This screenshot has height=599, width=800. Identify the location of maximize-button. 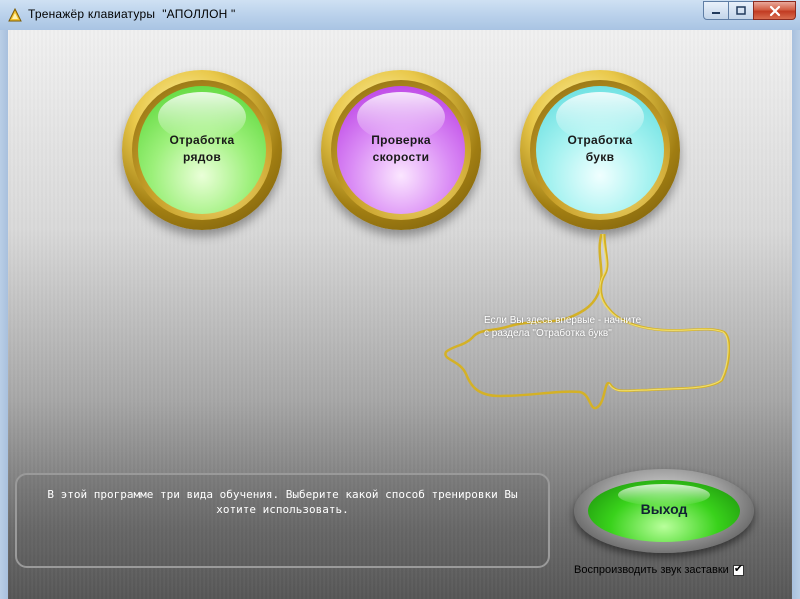
(741, 10).